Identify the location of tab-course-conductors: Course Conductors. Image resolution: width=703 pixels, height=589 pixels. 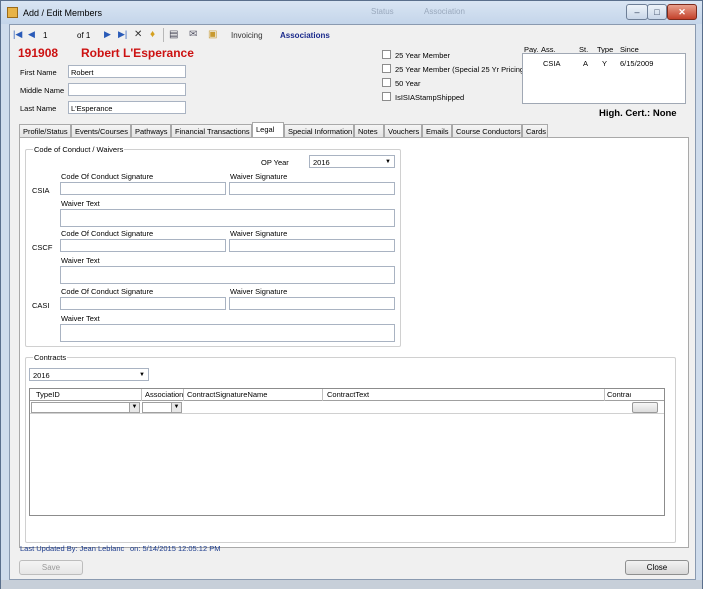
(487, 130).